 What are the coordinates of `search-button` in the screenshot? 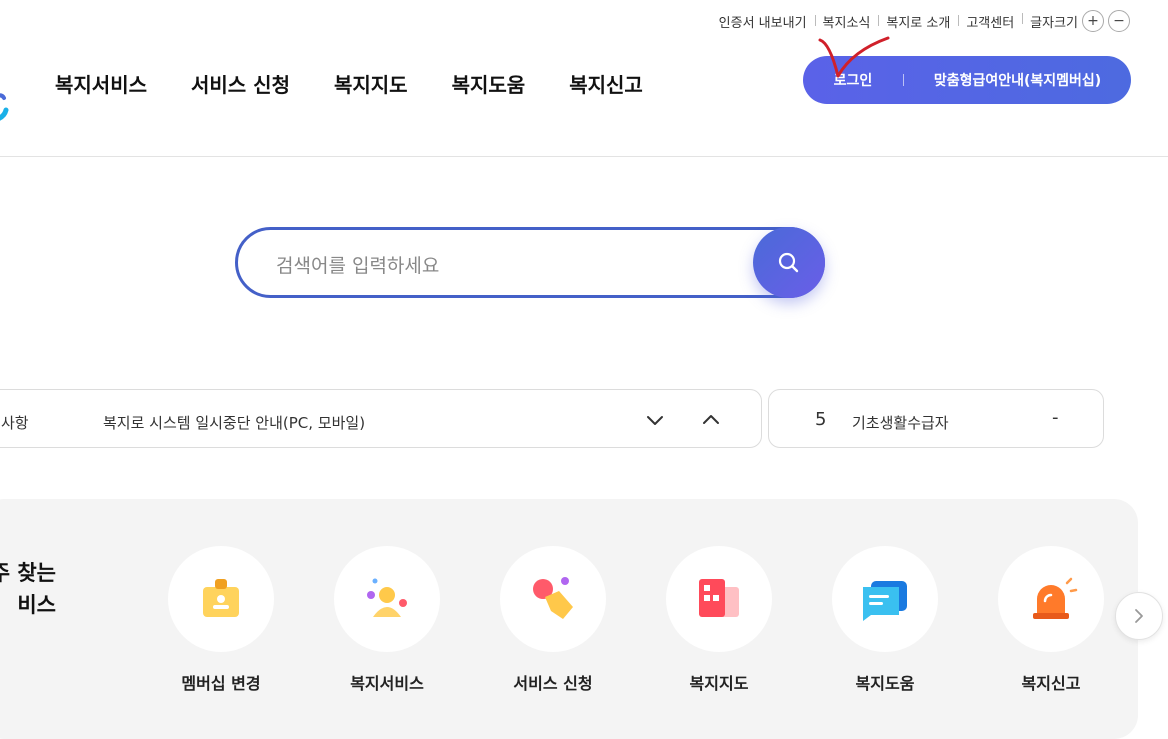 It's located at (789, 262).